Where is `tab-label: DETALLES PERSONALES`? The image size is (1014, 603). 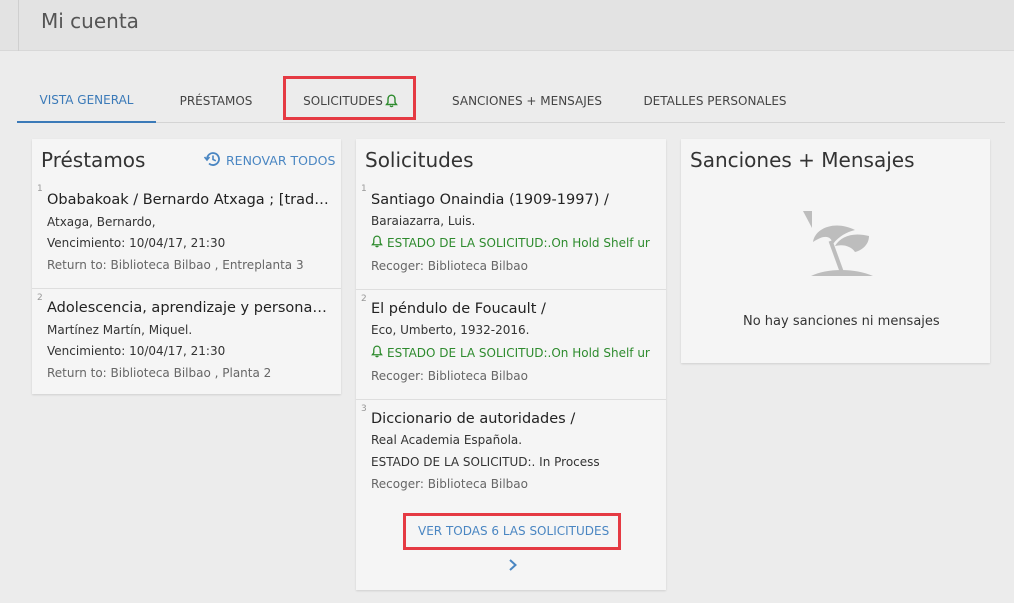
tab-label: DETALLES PERSONALES is located at coordinates (715, 101).